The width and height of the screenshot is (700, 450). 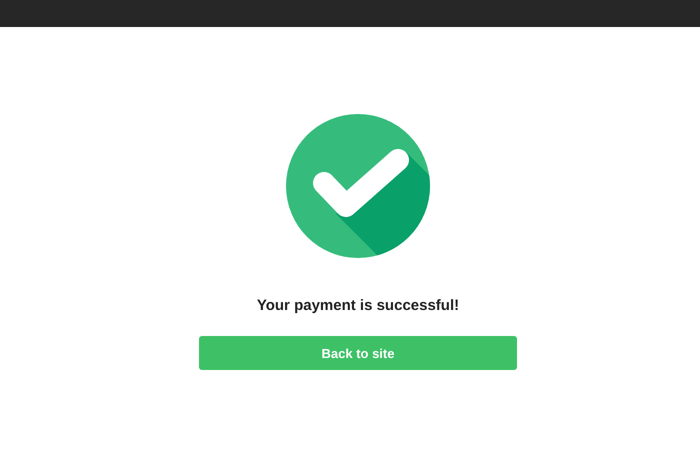 What do you see at coordinates (358, 306) in the screenshot?
I see `success-message: Your payment is successful!` at bounding box center [358, 306].